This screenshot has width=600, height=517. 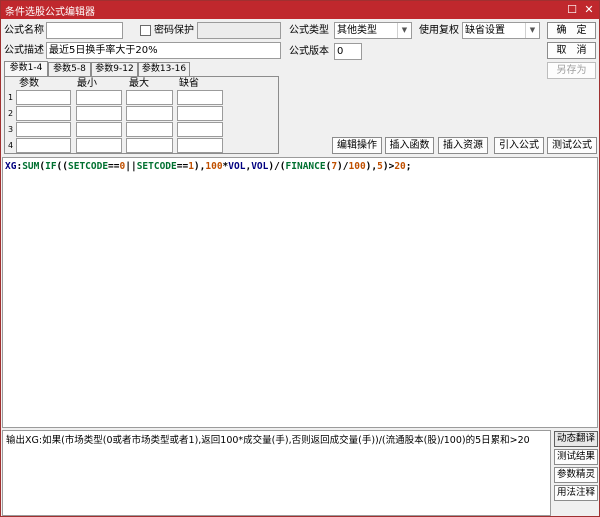 What do you see at coordinates (305, 166) in the screenshot?
I see `code-token: FINANCE` at bounding box center [305, 166].